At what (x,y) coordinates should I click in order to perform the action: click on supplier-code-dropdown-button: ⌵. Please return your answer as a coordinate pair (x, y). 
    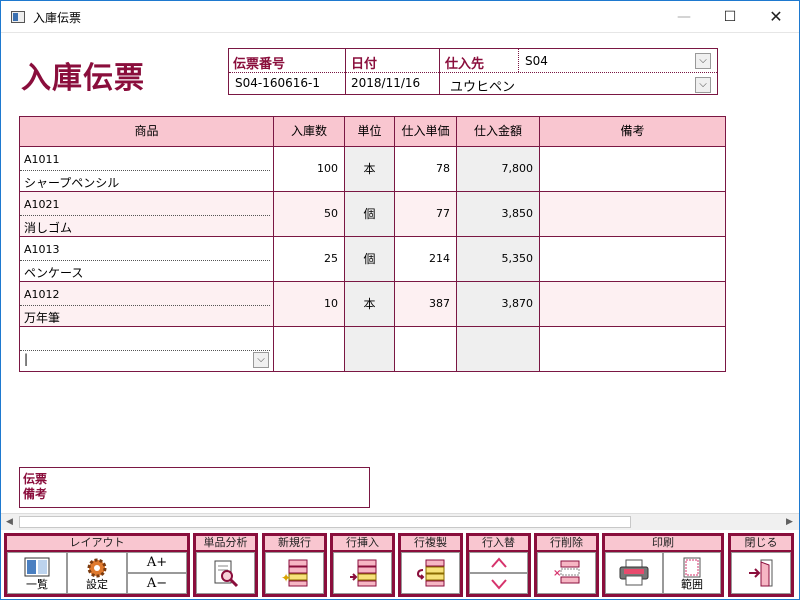
    Looking at the image, I should click on (703, 61).